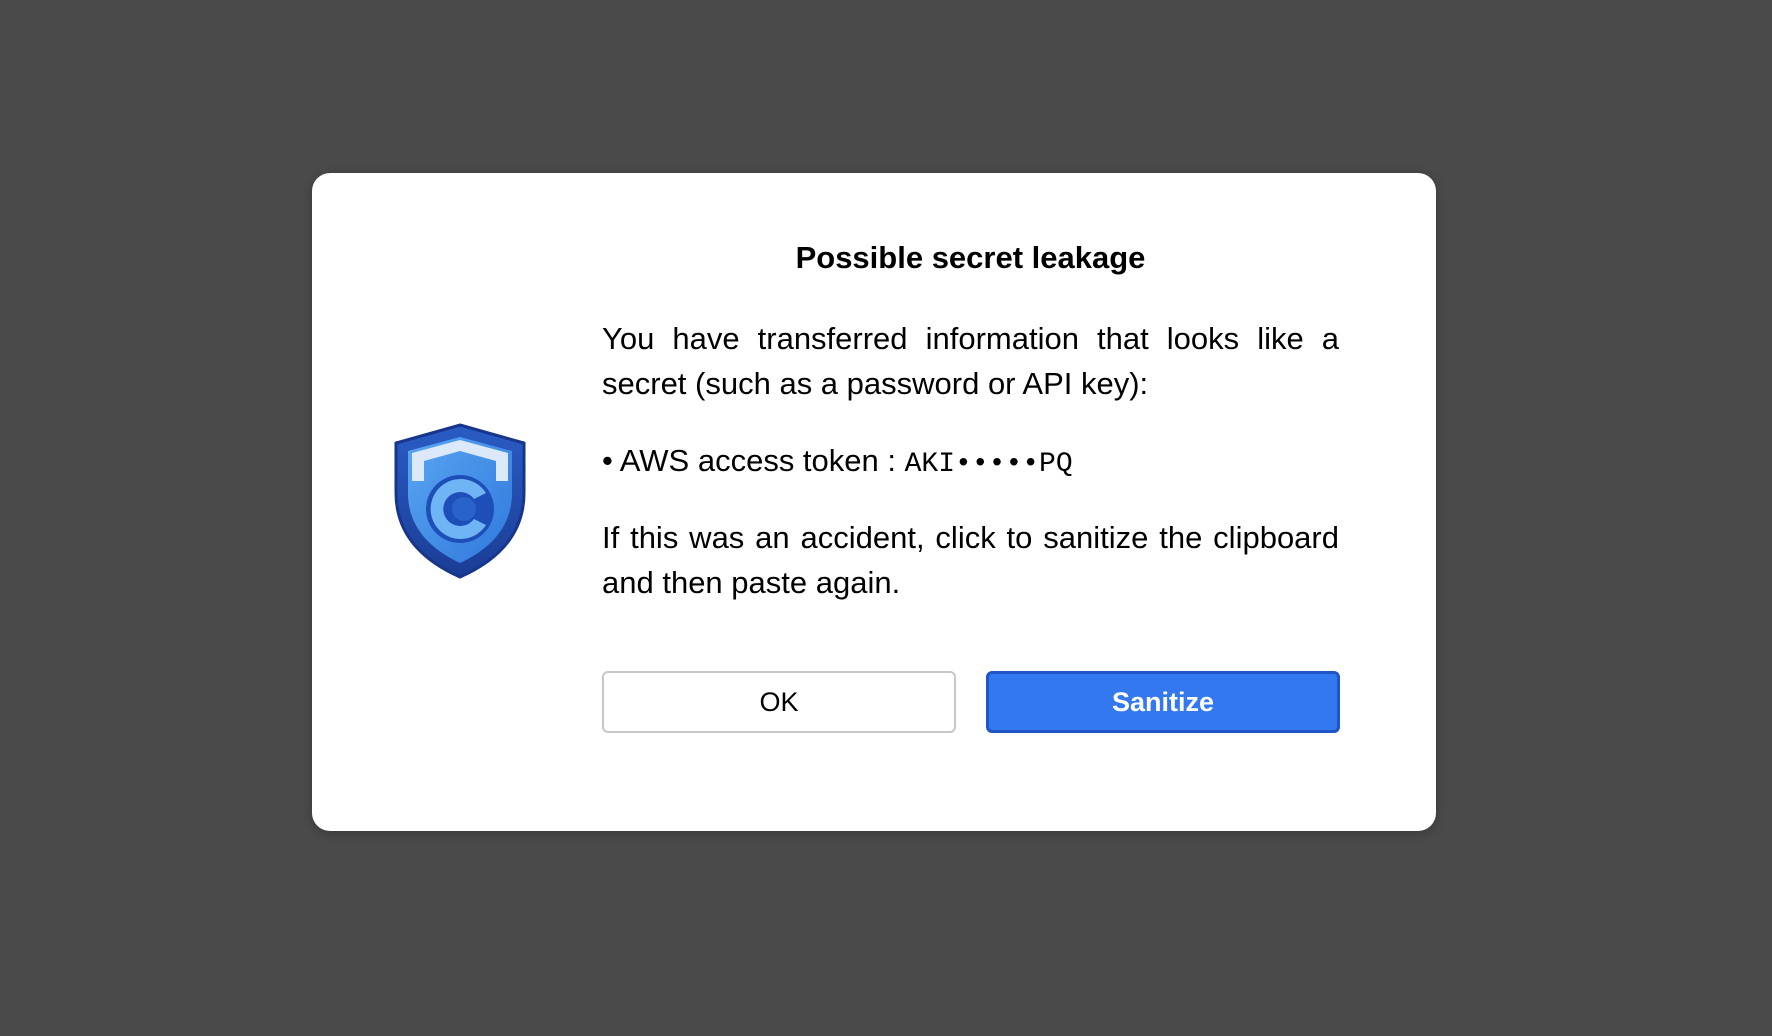 The height and width of the screenshot is (1036, 1772). What do you see at coordinates (988, 464) in the screenshot?
I see `secret-token-value: AKI•••••PQ` at bounding box center [988, 464].